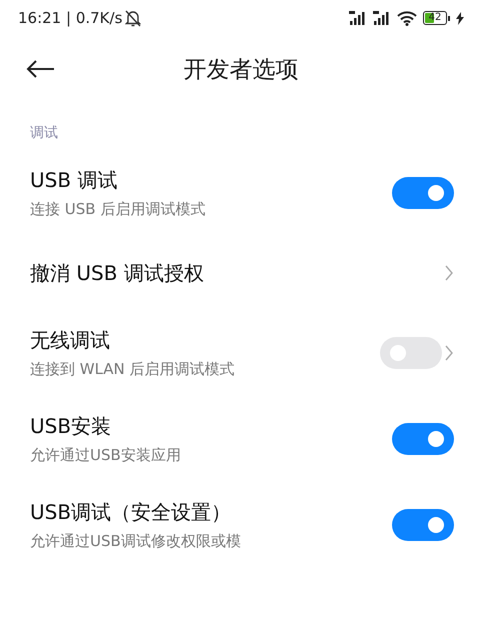  I want to click on setting-title: USB 调试, so click(211, 180).